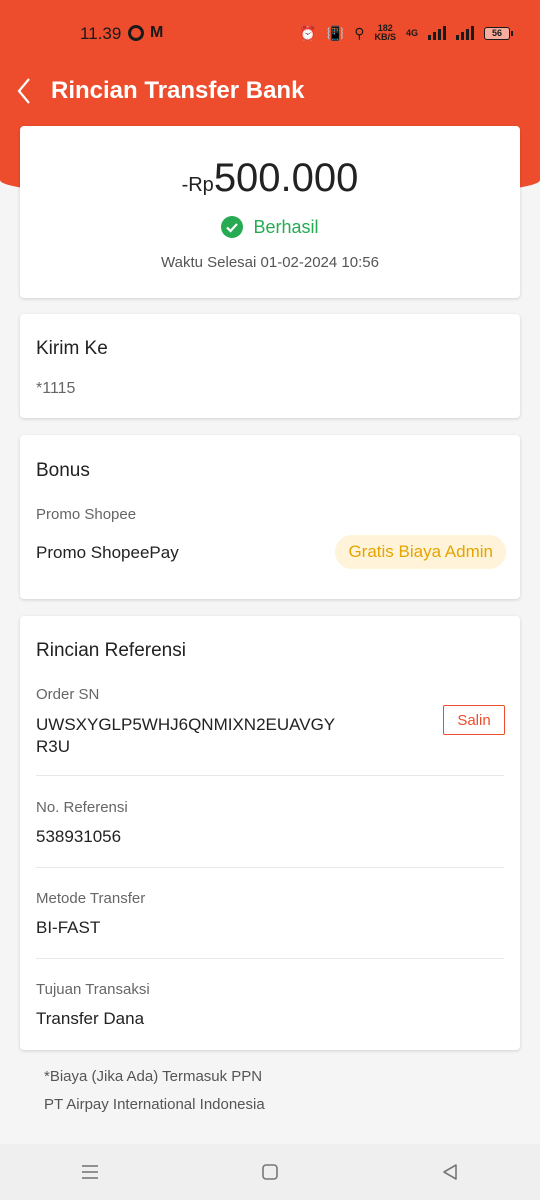 The width and height of the screenshot is (540, 1200). I want to click on square-icon, so click(270, 1172).